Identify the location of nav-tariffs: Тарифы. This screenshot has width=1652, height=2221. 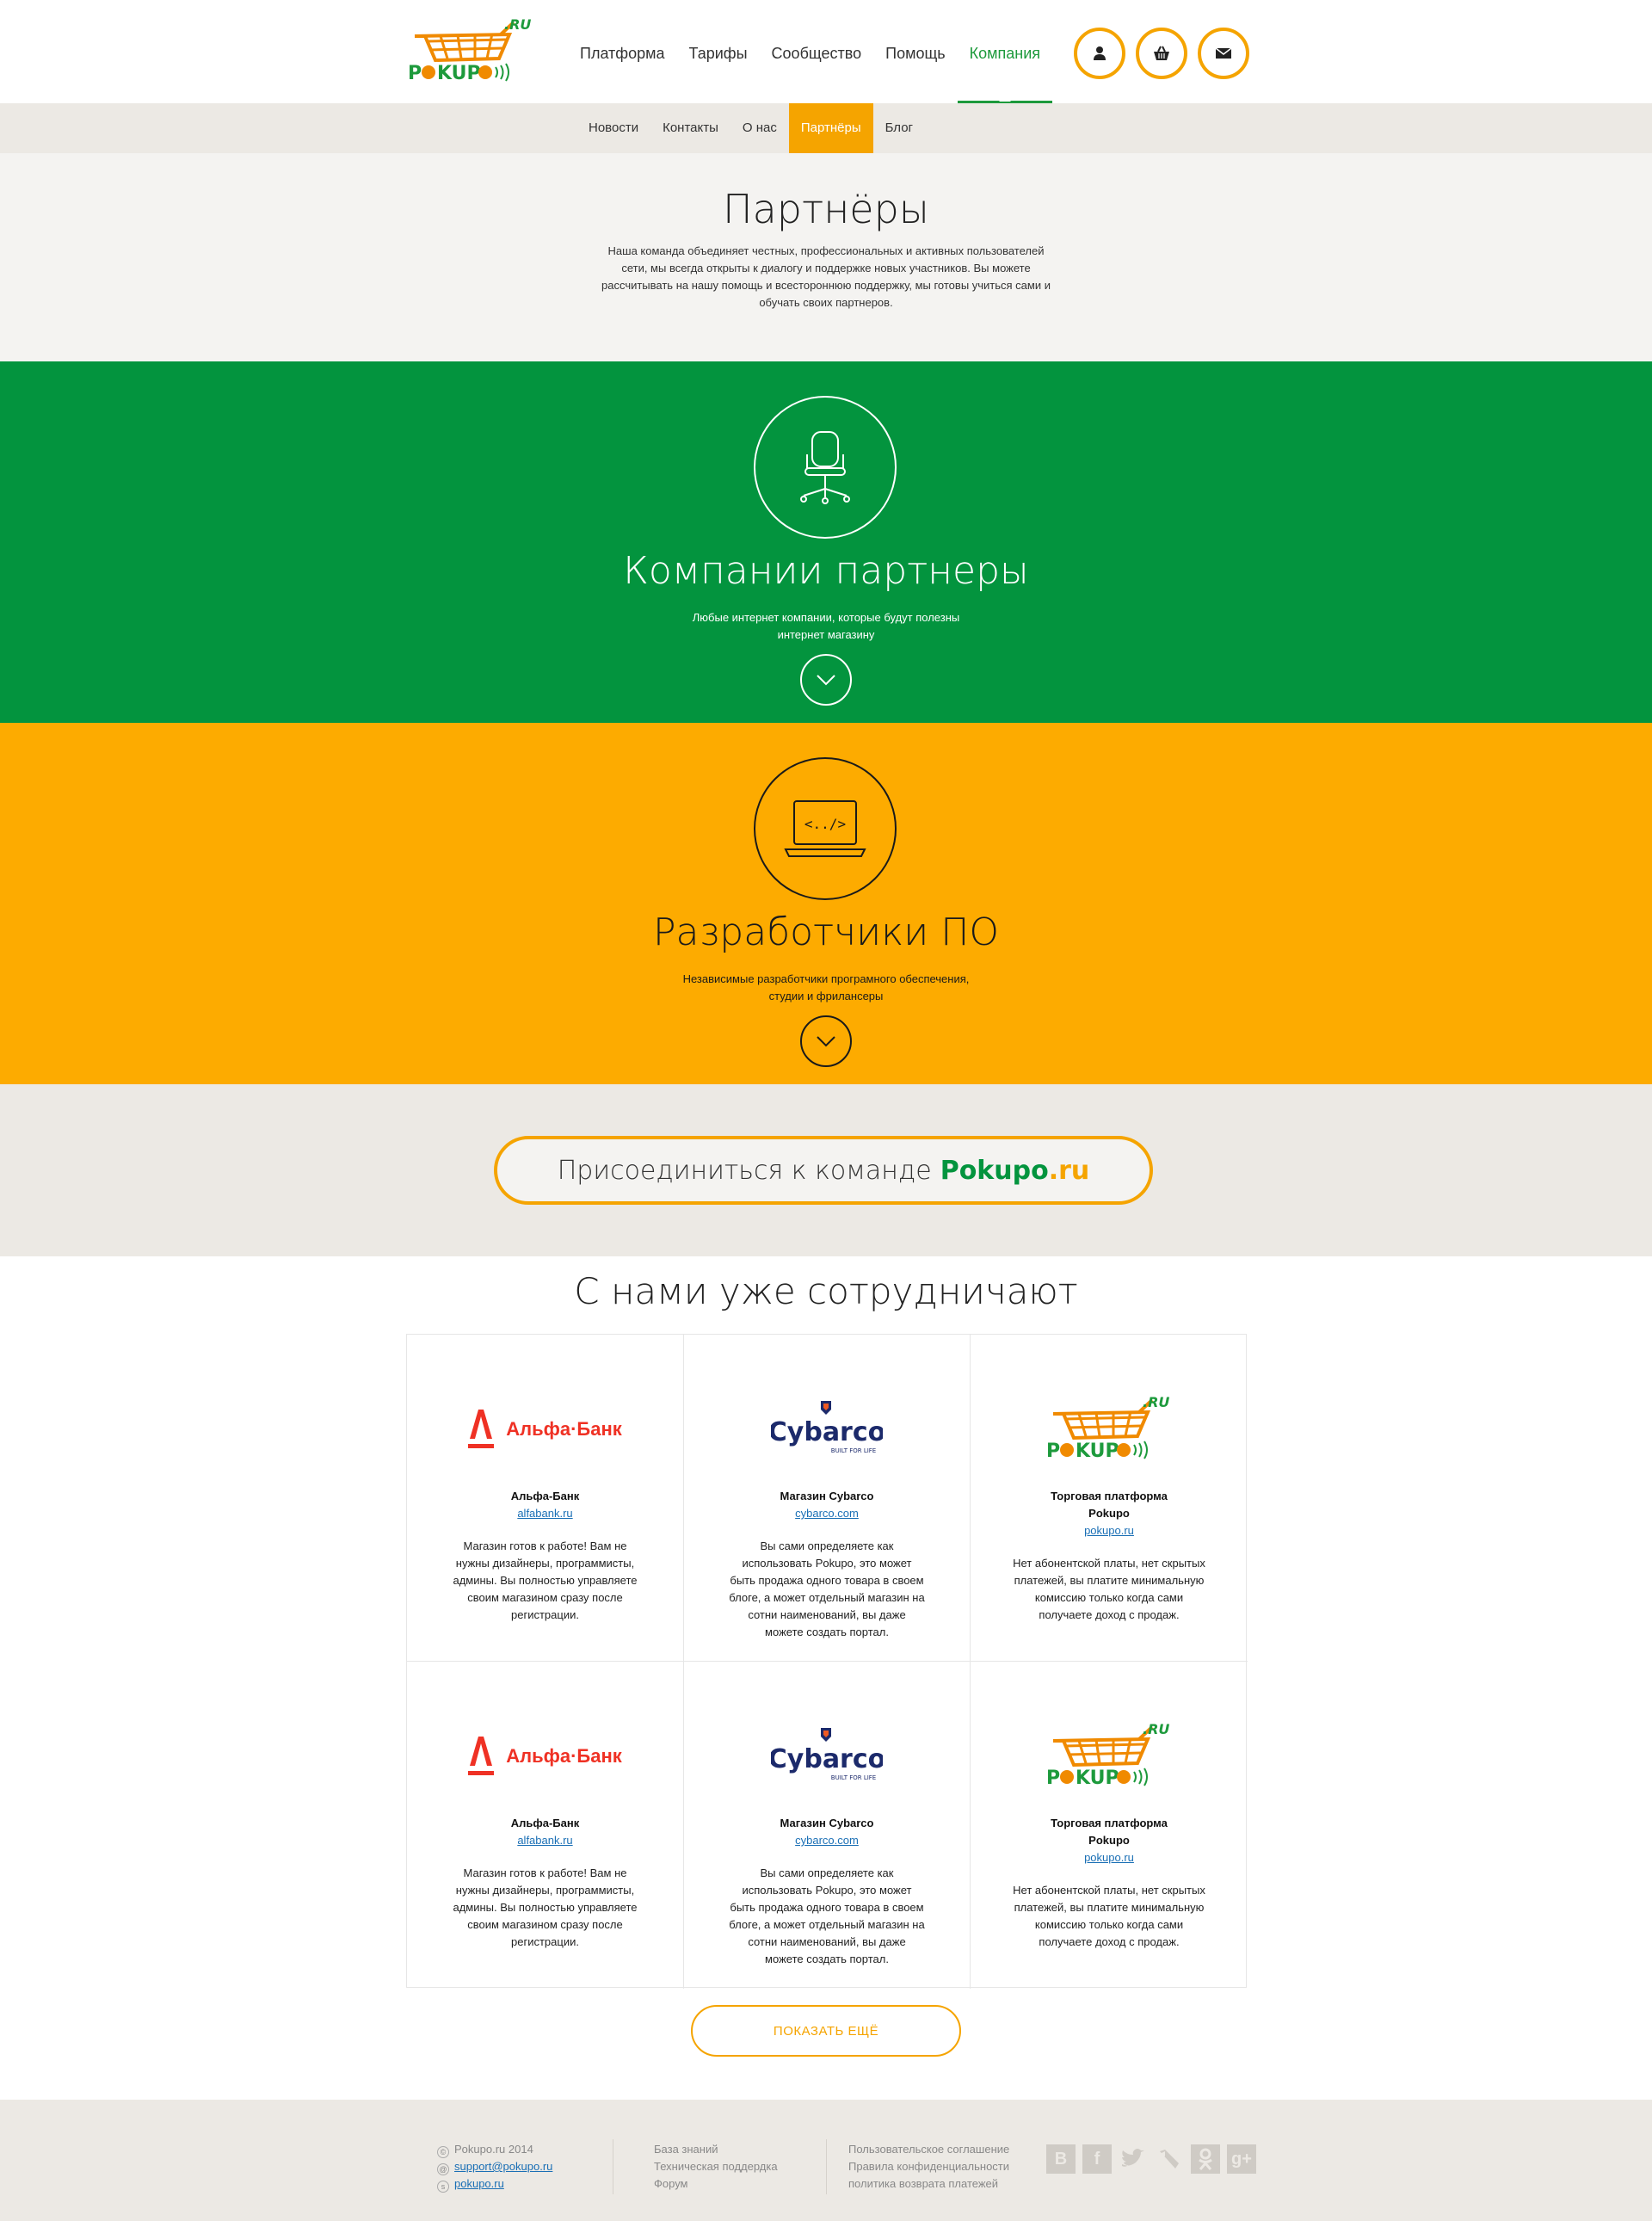
(718, 51).